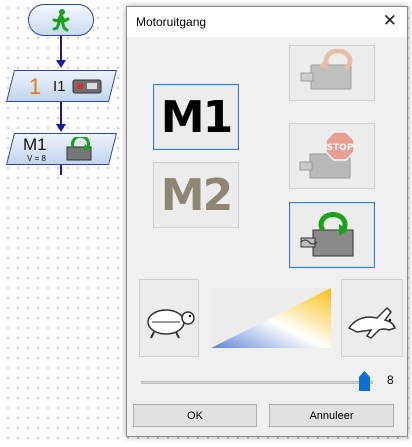 This screenshot has height=447, width=412. I want to click on speed-value: 8, so click(390, 380).